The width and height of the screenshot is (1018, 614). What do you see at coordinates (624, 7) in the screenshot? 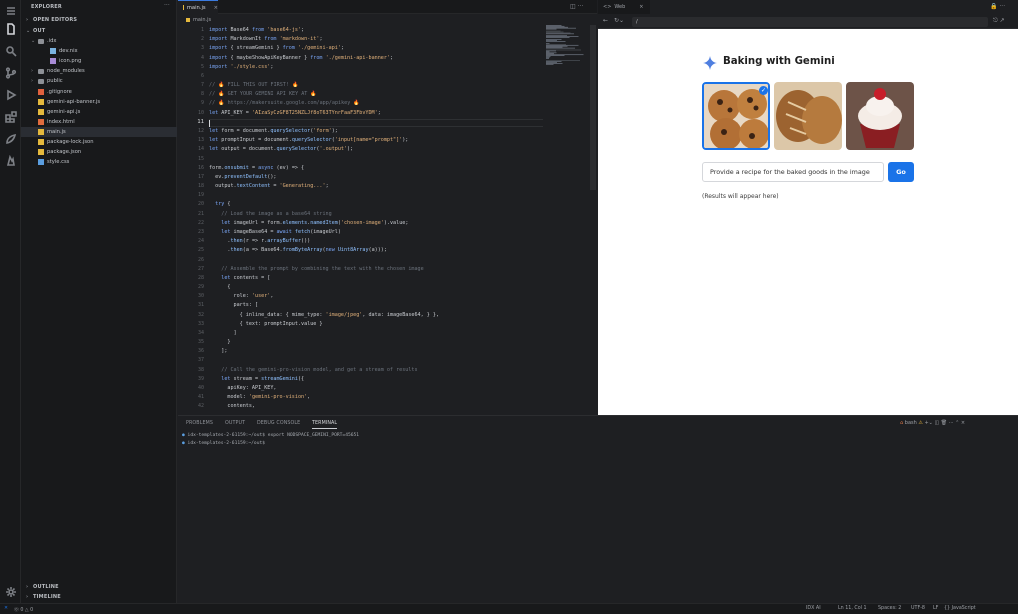
I see `tab-web-preview: <> Web ×` at bounding box center [624, 7].